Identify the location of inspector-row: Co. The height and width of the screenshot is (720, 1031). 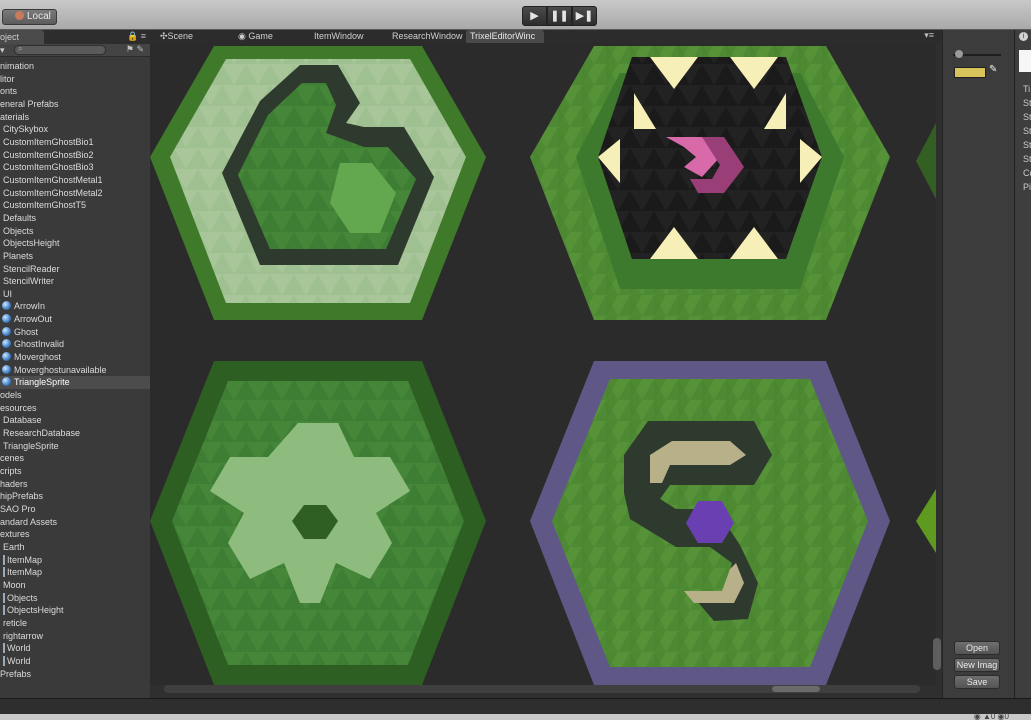
(1027, 173).